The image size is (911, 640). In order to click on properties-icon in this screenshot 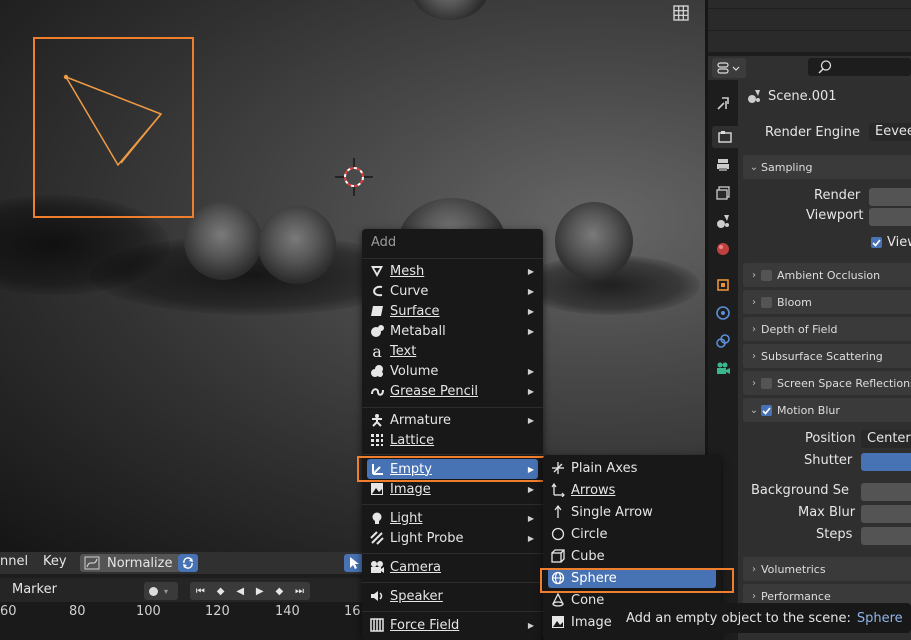, I will do `click(728, 68)`.